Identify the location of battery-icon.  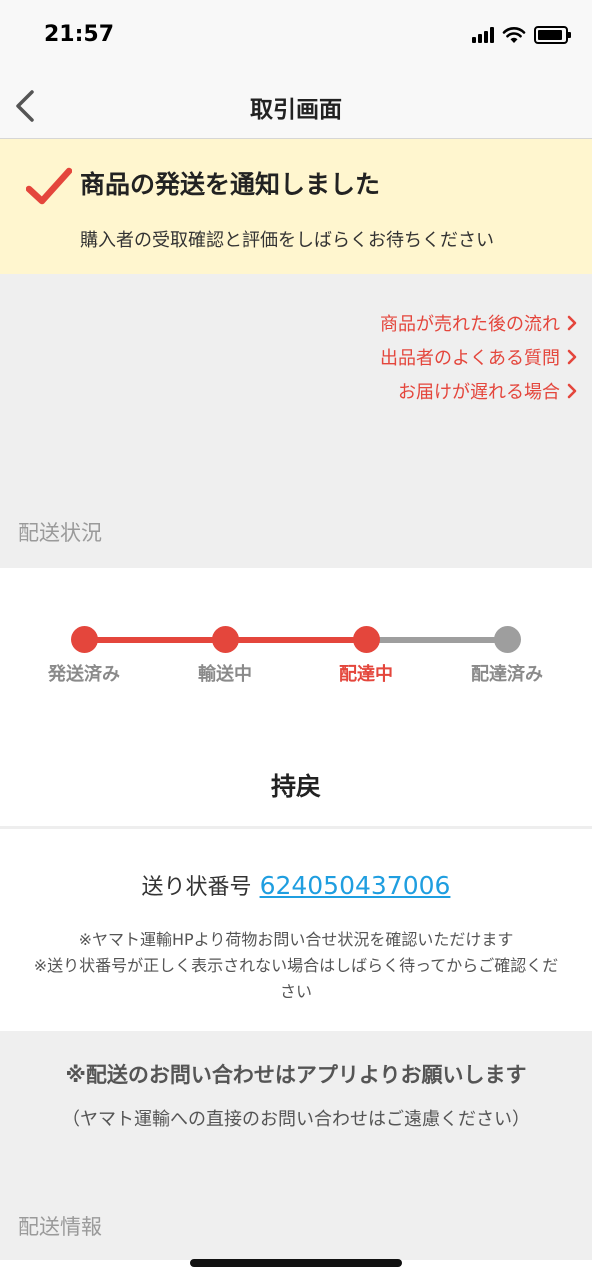
(552, 35).